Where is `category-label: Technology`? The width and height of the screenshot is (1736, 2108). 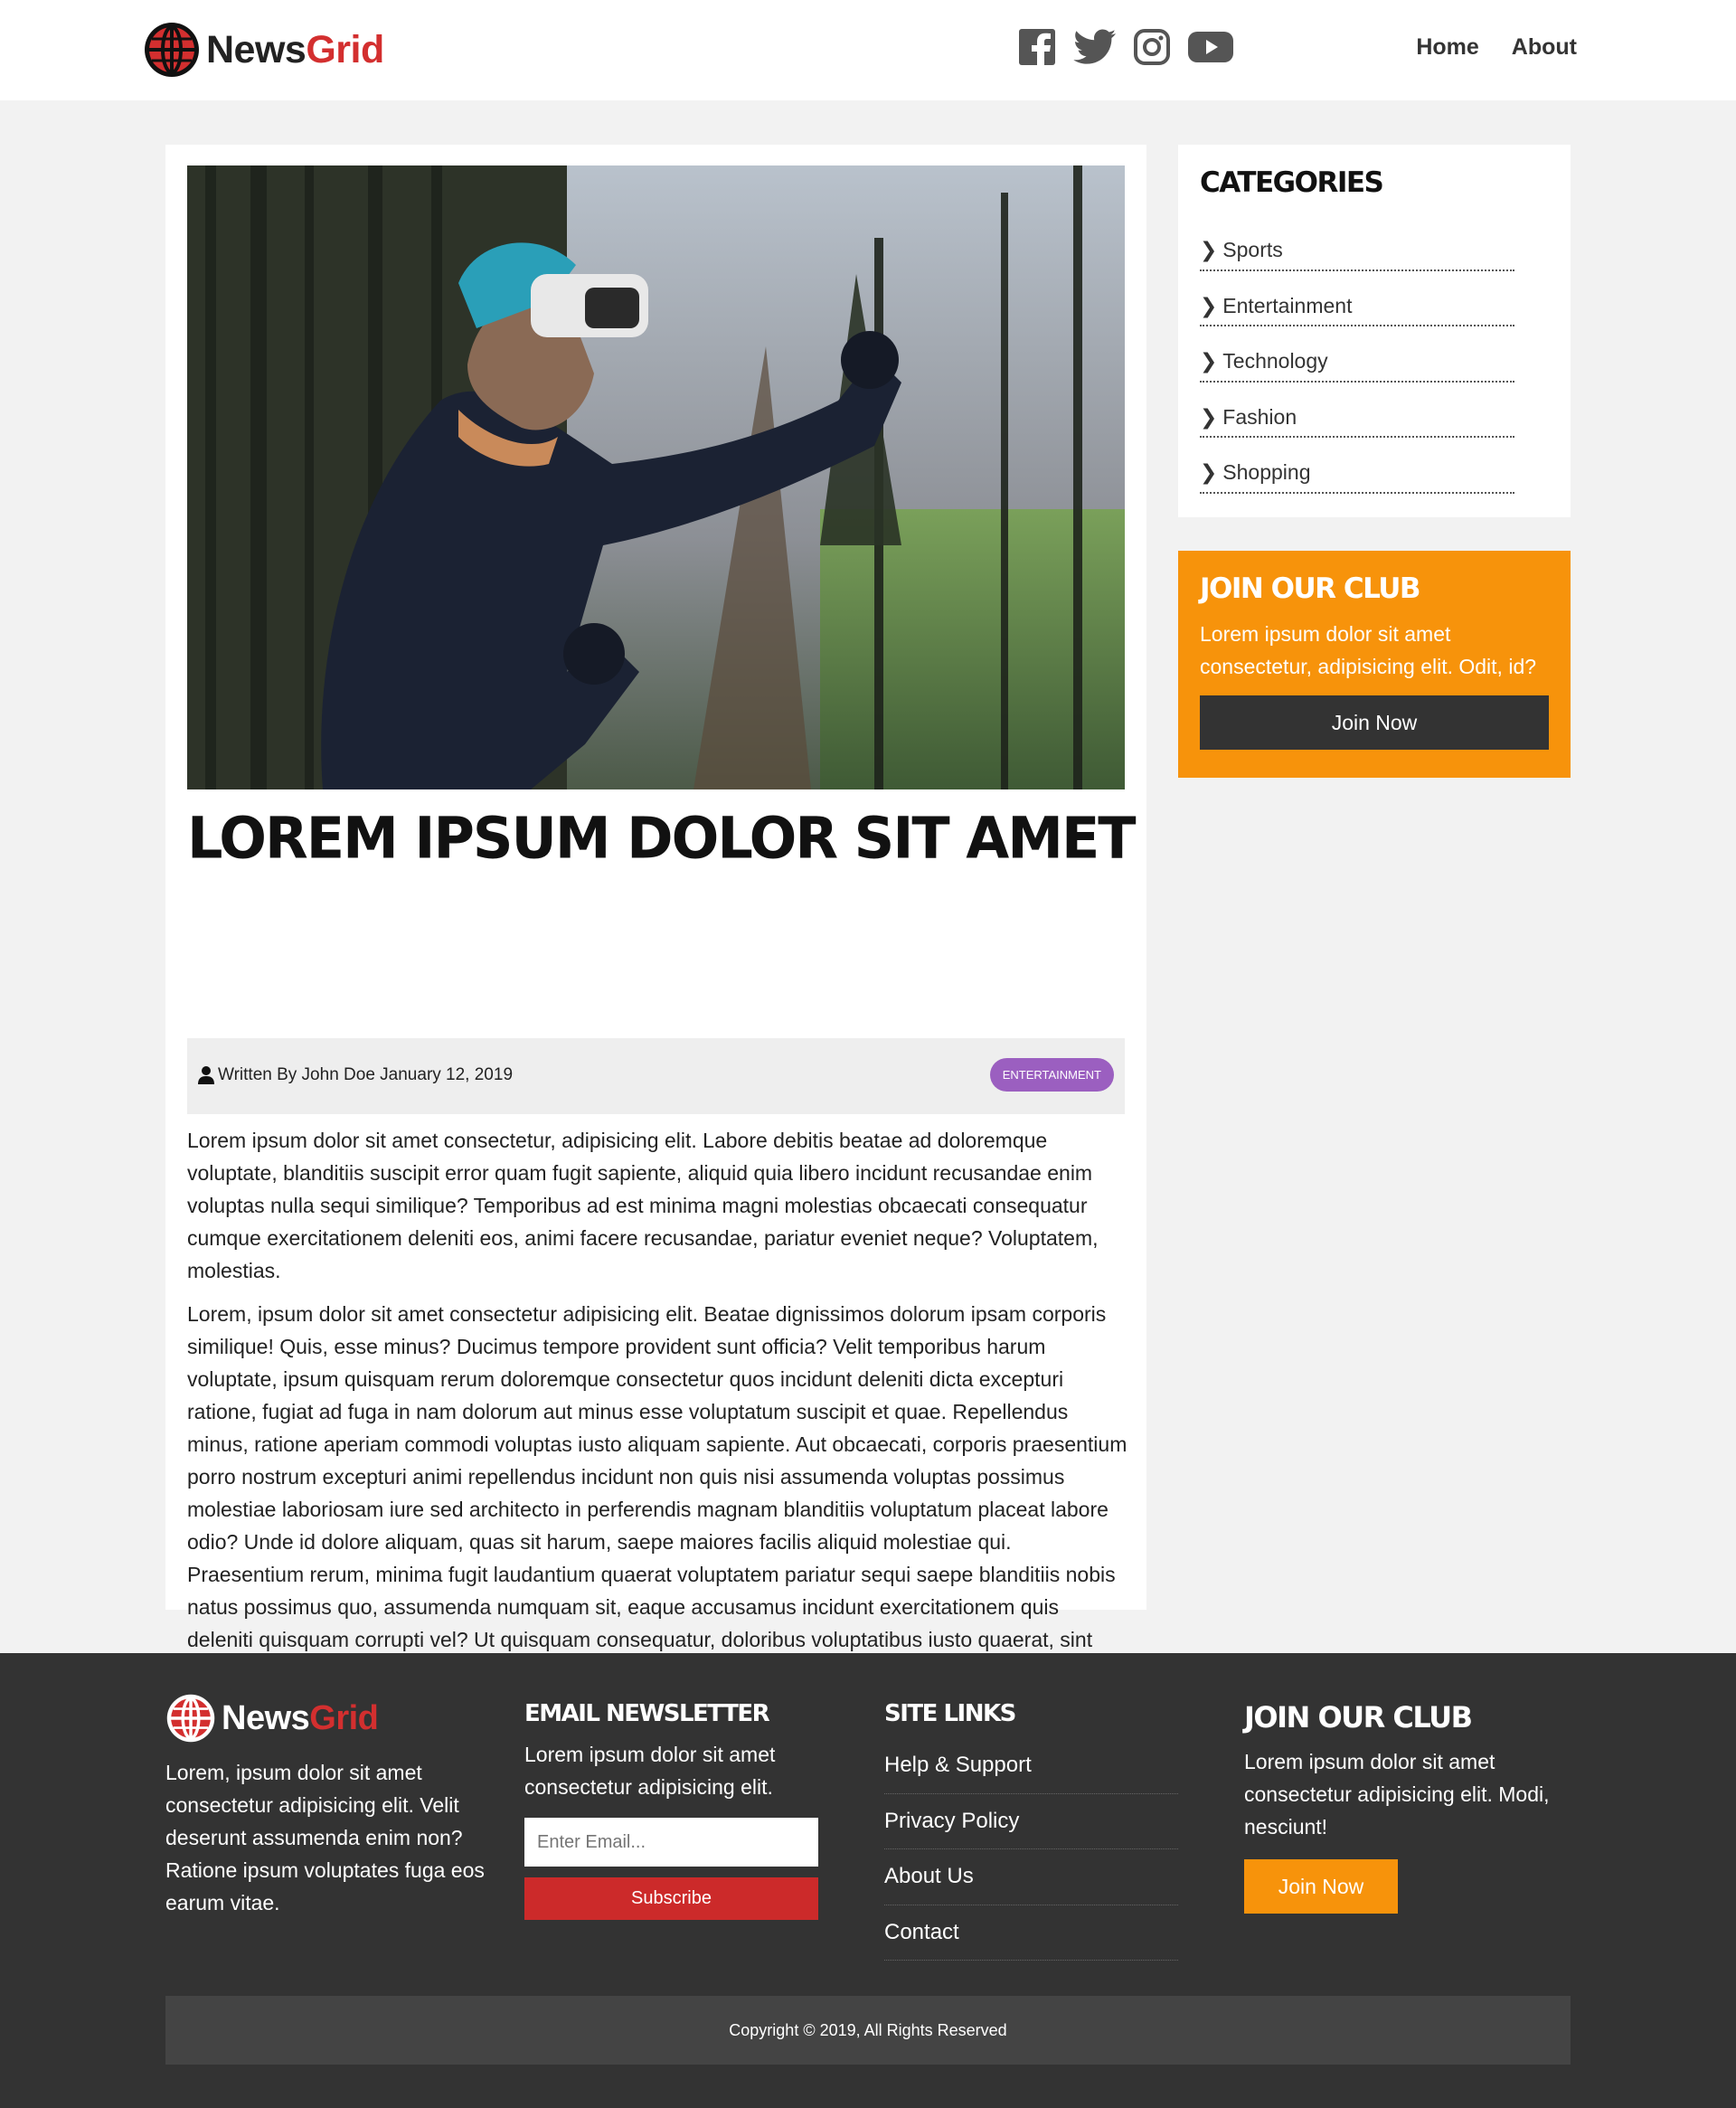 category-label: Technology is located at coordinates (1275, 361).